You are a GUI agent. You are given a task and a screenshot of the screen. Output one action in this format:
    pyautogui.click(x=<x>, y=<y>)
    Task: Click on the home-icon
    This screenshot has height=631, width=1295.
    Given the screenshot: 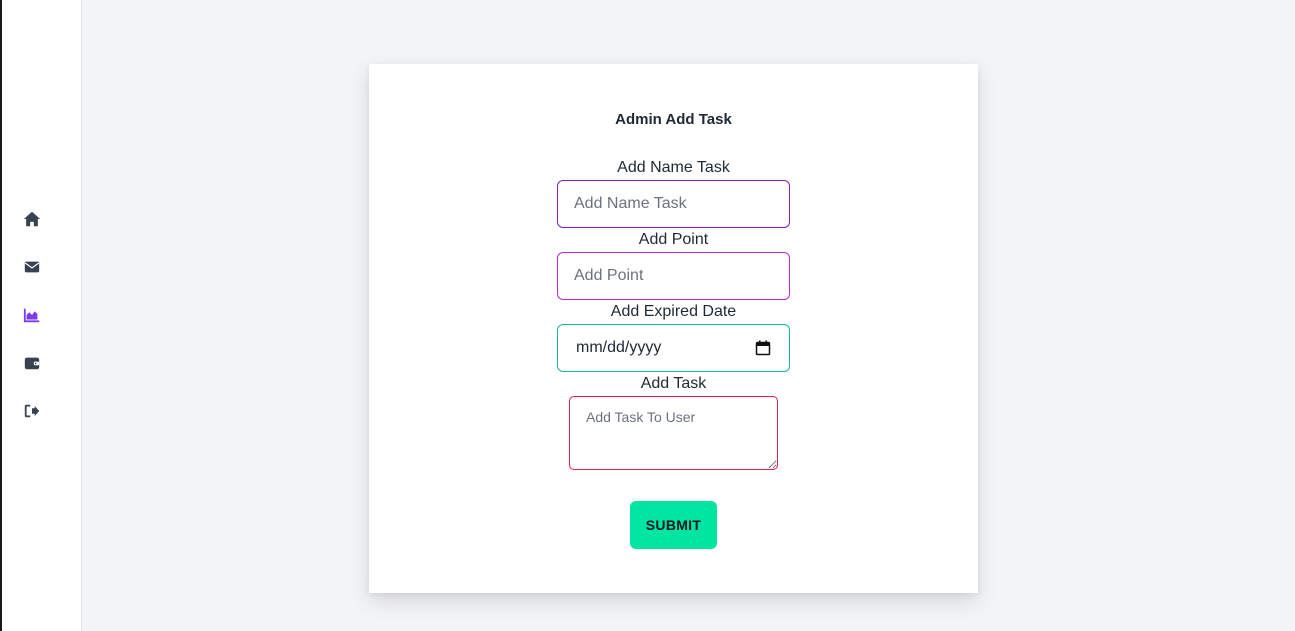 What is the action you would take?
    pyautogui.click(x=32, y=219)
    